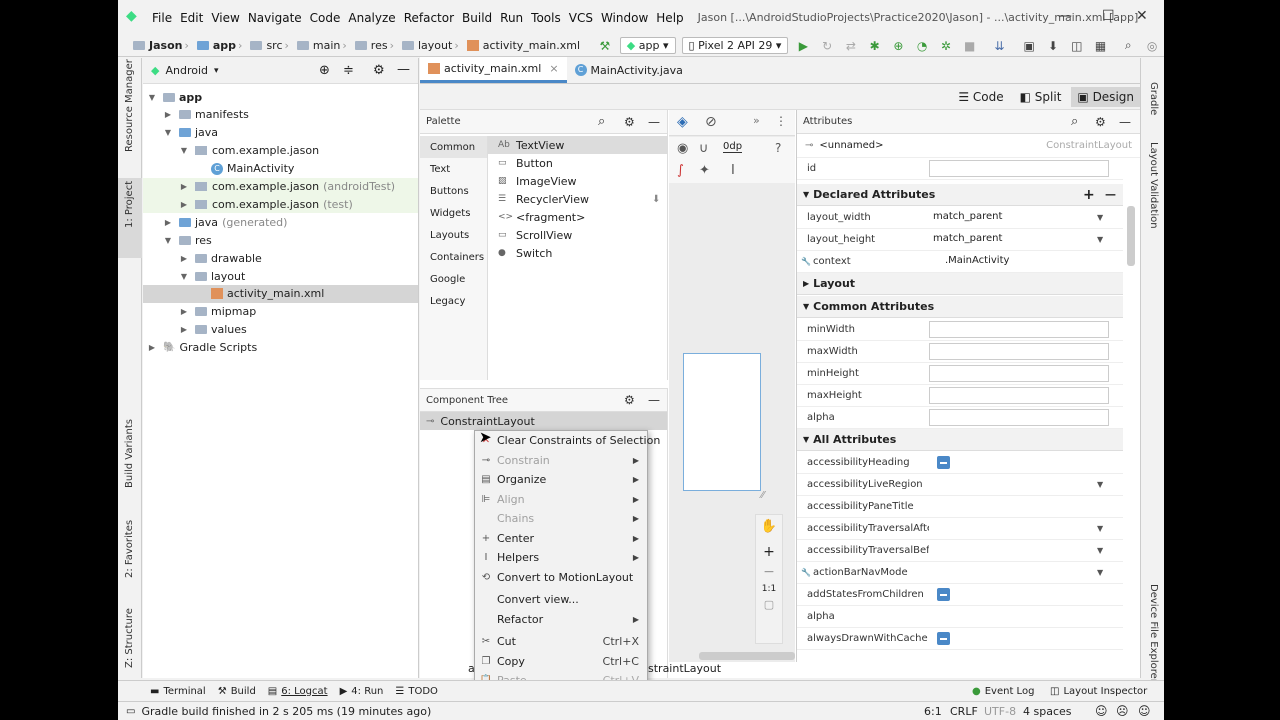  Describe the element at coordinates (162, 45) in the screenshot. I see `breadcrumb-item: Jason ›` at that location.